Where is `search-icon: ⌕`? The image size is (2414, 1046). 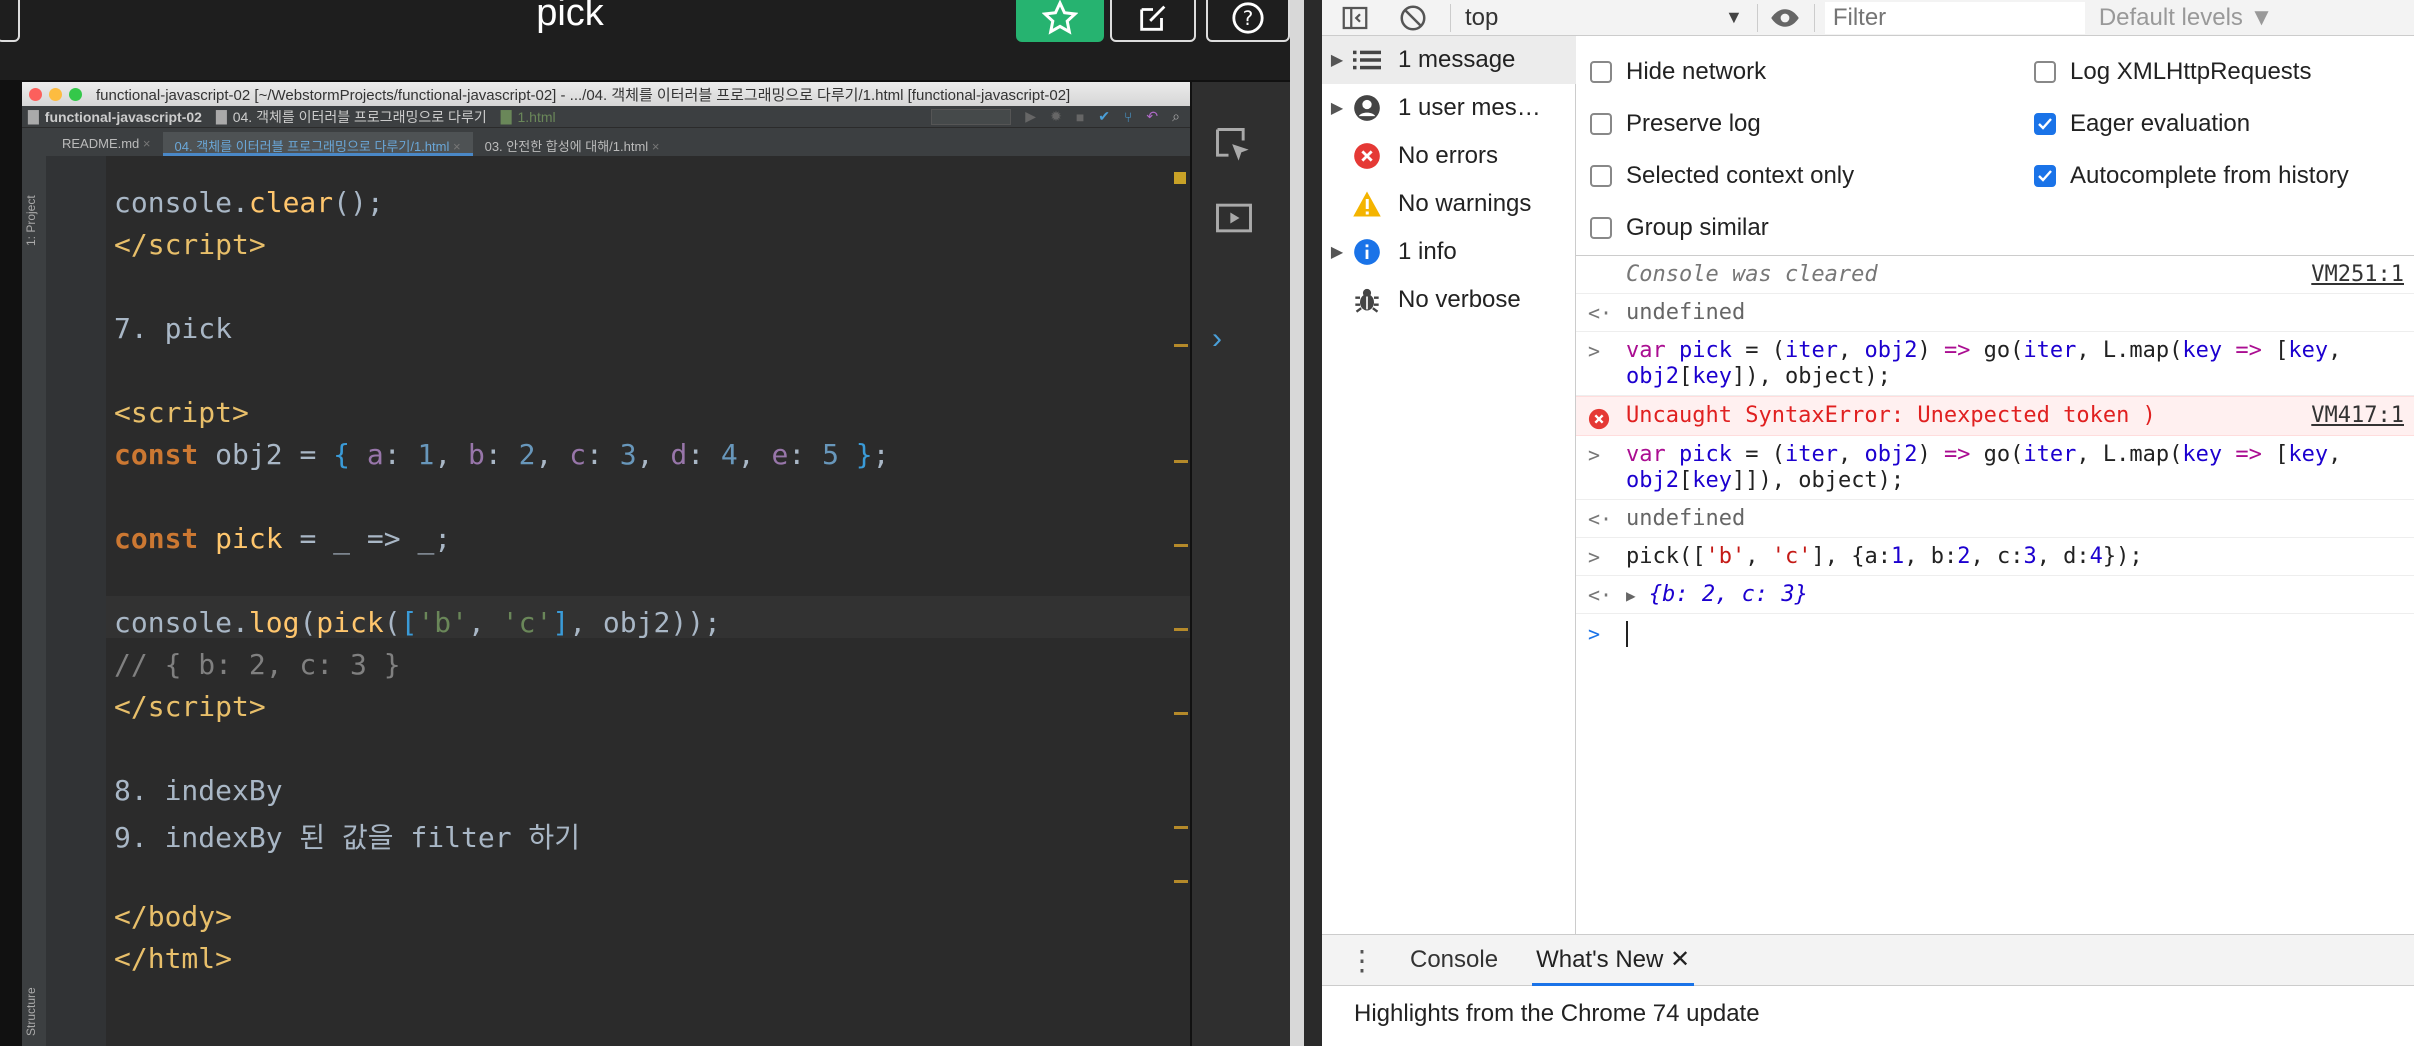
search-icon: ⌕ is located at coordinates (1176, 116).